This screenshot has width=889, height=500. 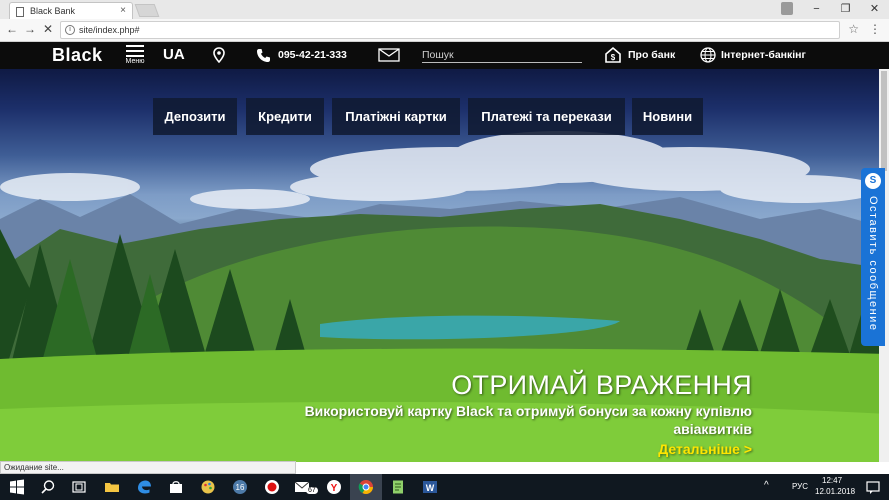 I want to click on menu-button: Меню, so click(x=135, y=55).